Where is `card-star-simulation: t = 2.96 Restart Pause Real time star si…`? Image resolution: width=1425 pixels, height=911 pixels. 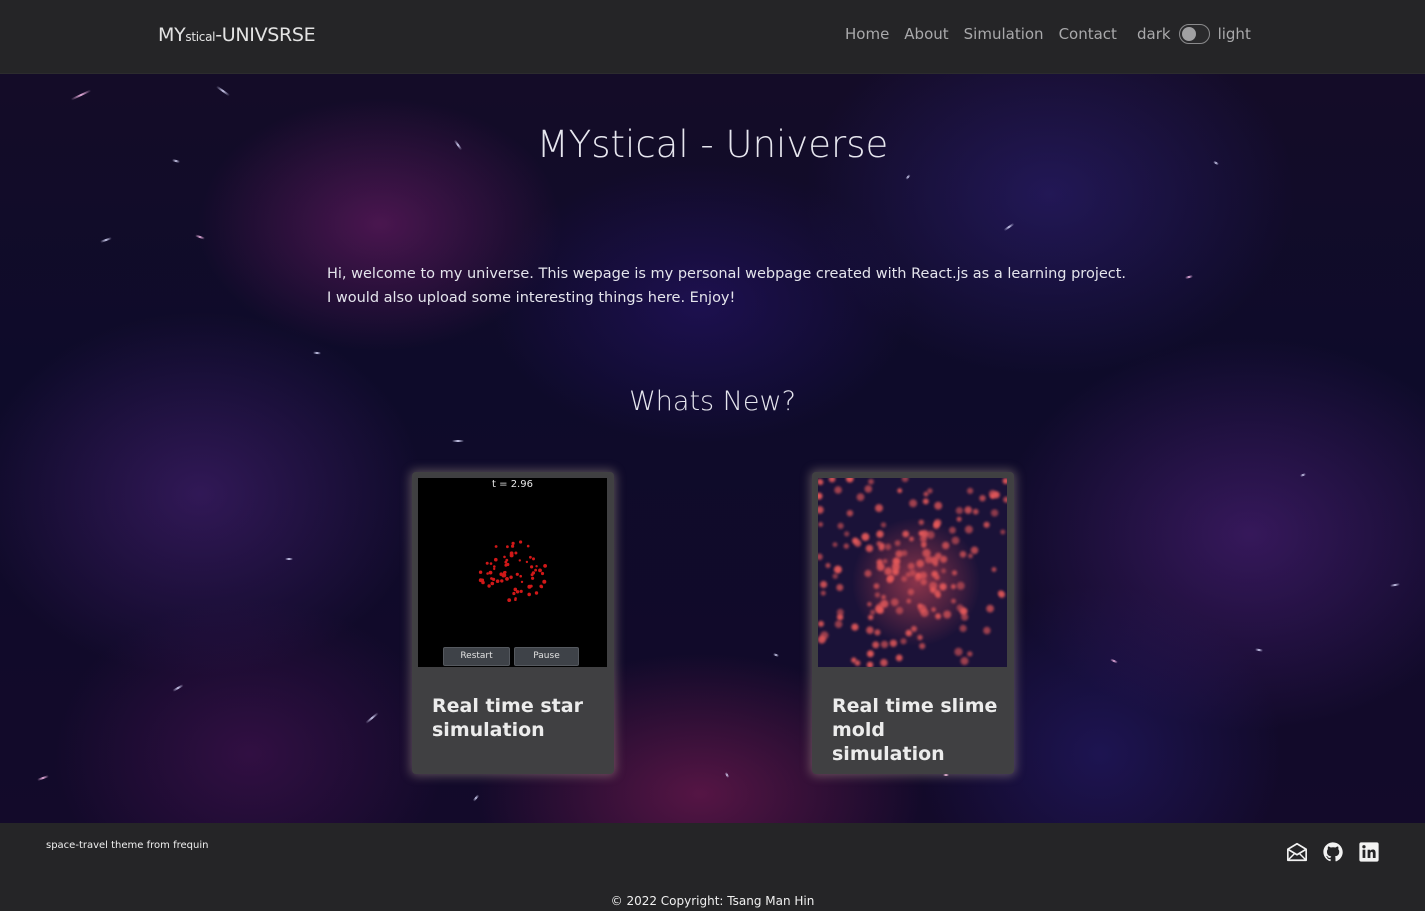
card-star-simulation: t = 2.96 Restart Pause Real time star si… is located at coordinates (513, 623).